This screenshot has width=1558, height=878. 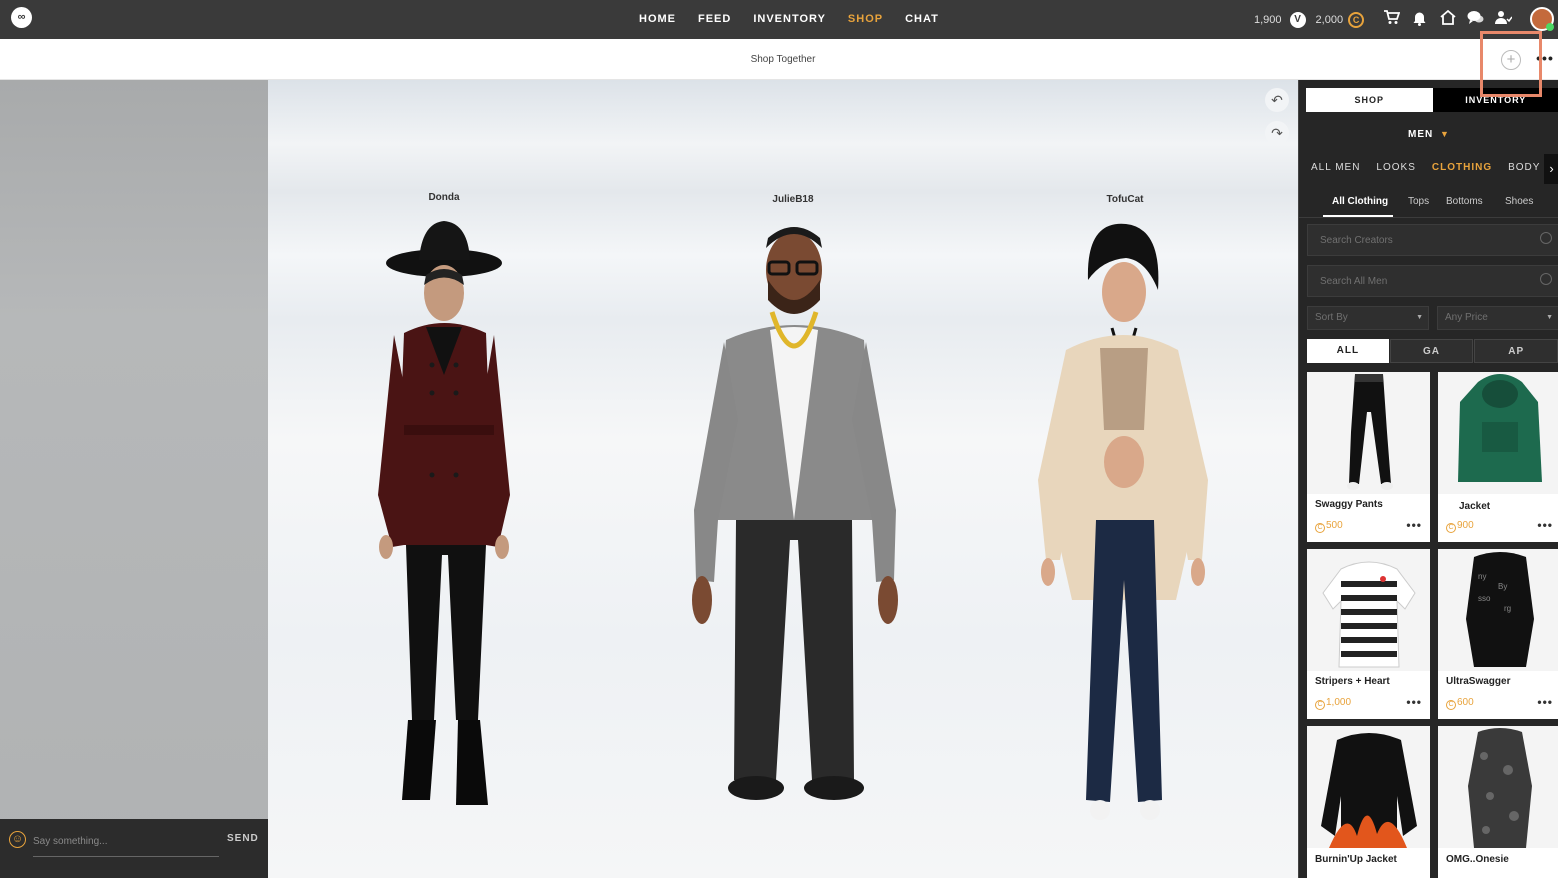 I want to click on avatar-julieb18, so click(x=795, y=520).